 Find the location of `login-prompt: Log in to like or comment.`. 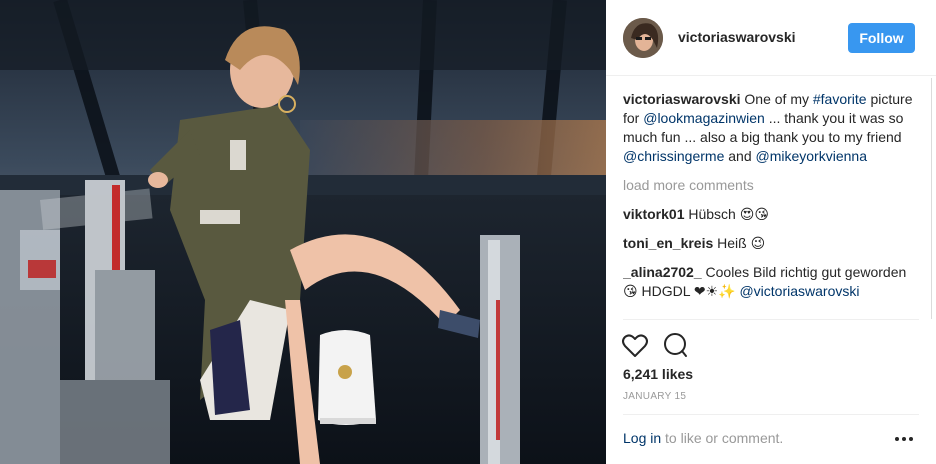

login-prompt: Log in to like or comment. is located at coordinates (703, 438).